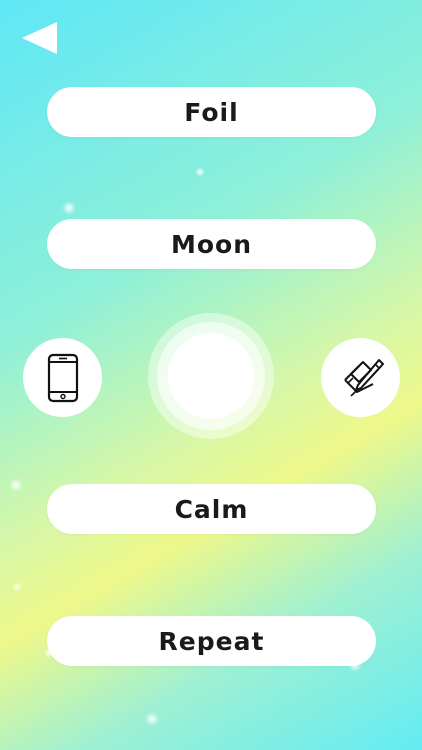 This screenshot has height=750, width=422. Describe the element at coordinates (211, 244) in the screenshot. I see `moon-button: Moon` at that location.